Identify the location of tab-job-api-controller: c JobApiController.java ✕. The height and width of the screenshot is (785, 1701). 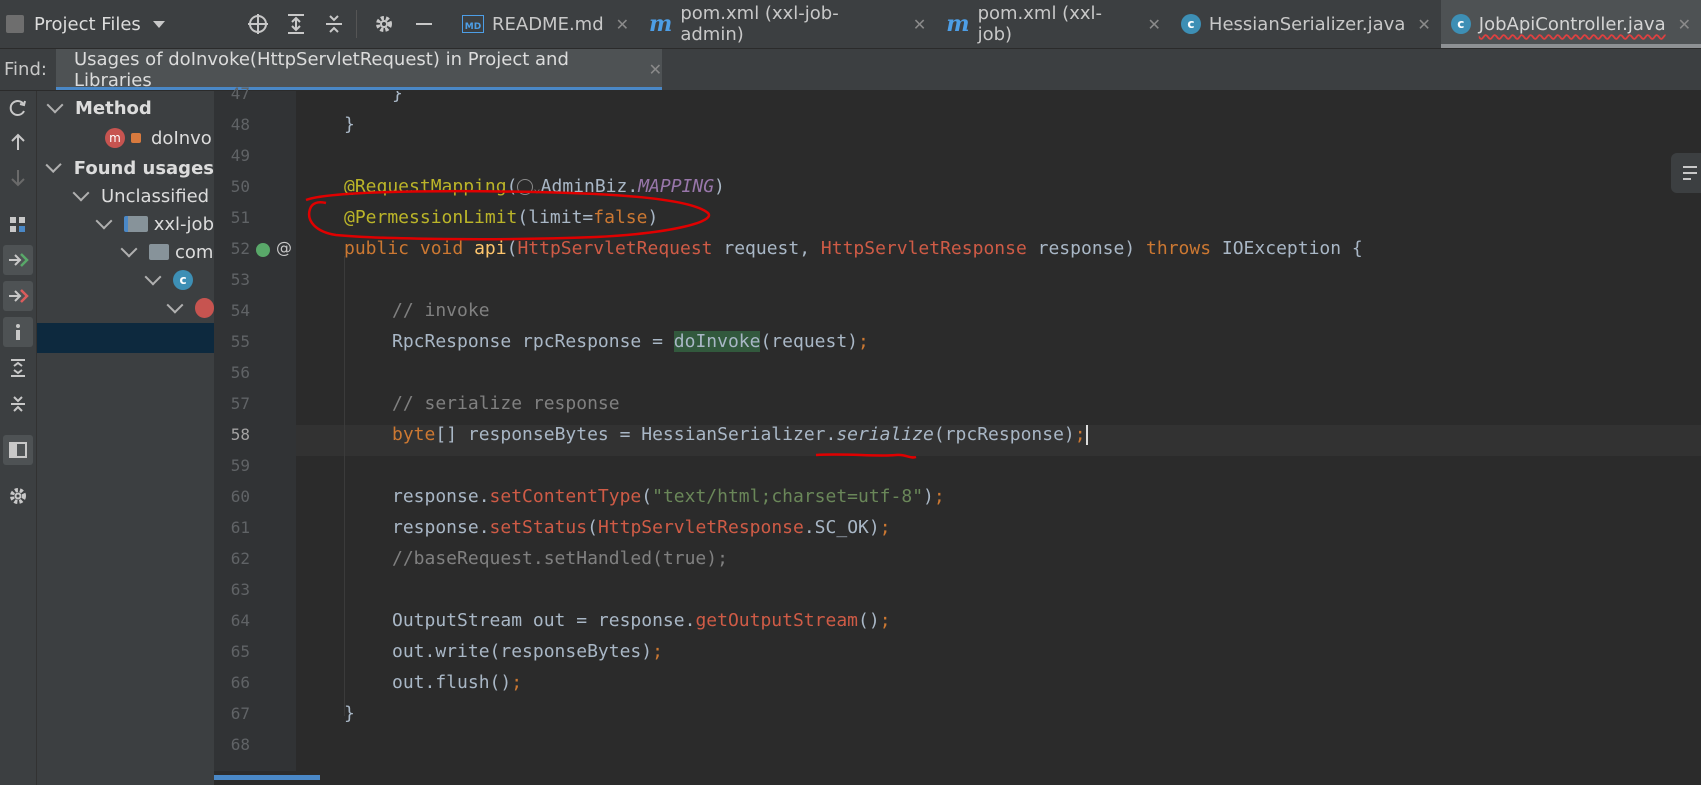
(1570, 24).